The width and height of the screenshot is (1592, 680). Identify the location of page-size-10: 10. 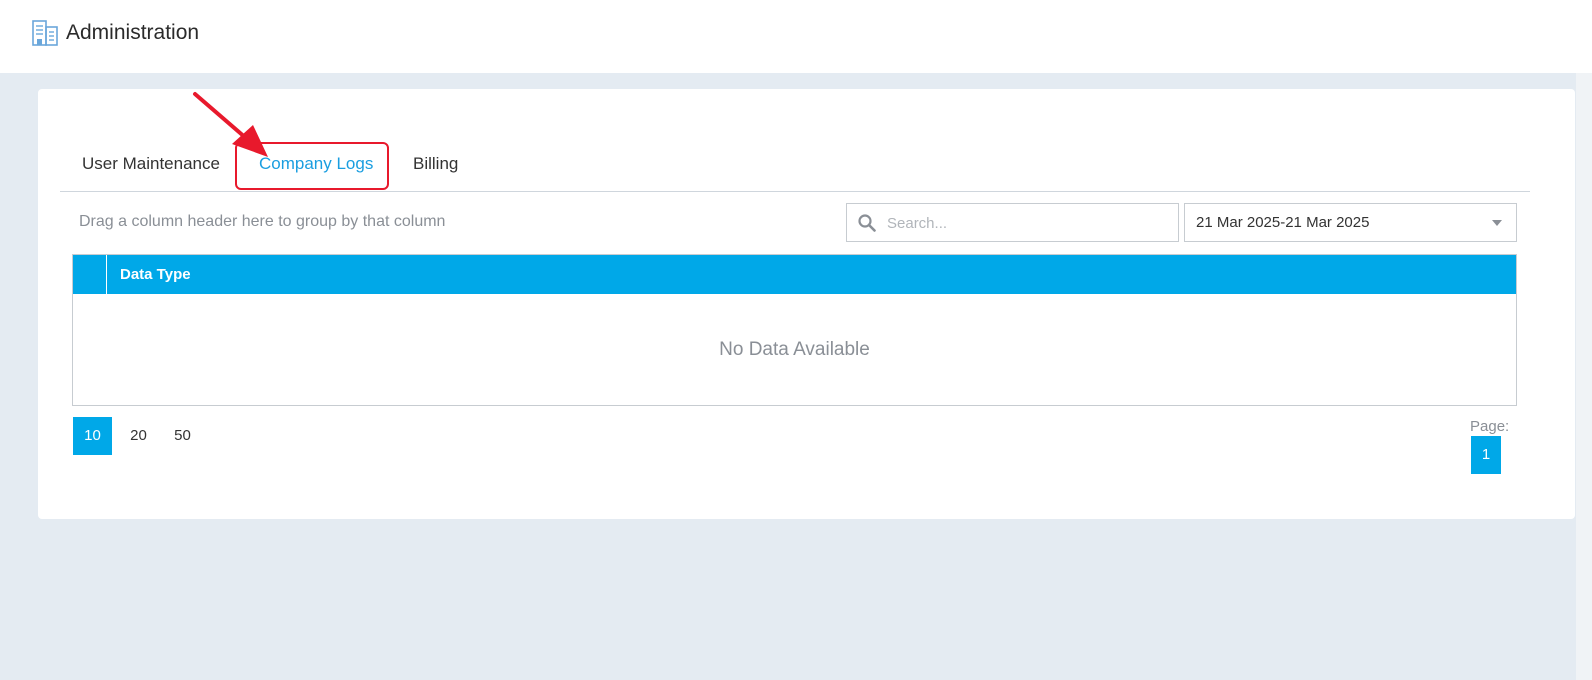
(92, 436).